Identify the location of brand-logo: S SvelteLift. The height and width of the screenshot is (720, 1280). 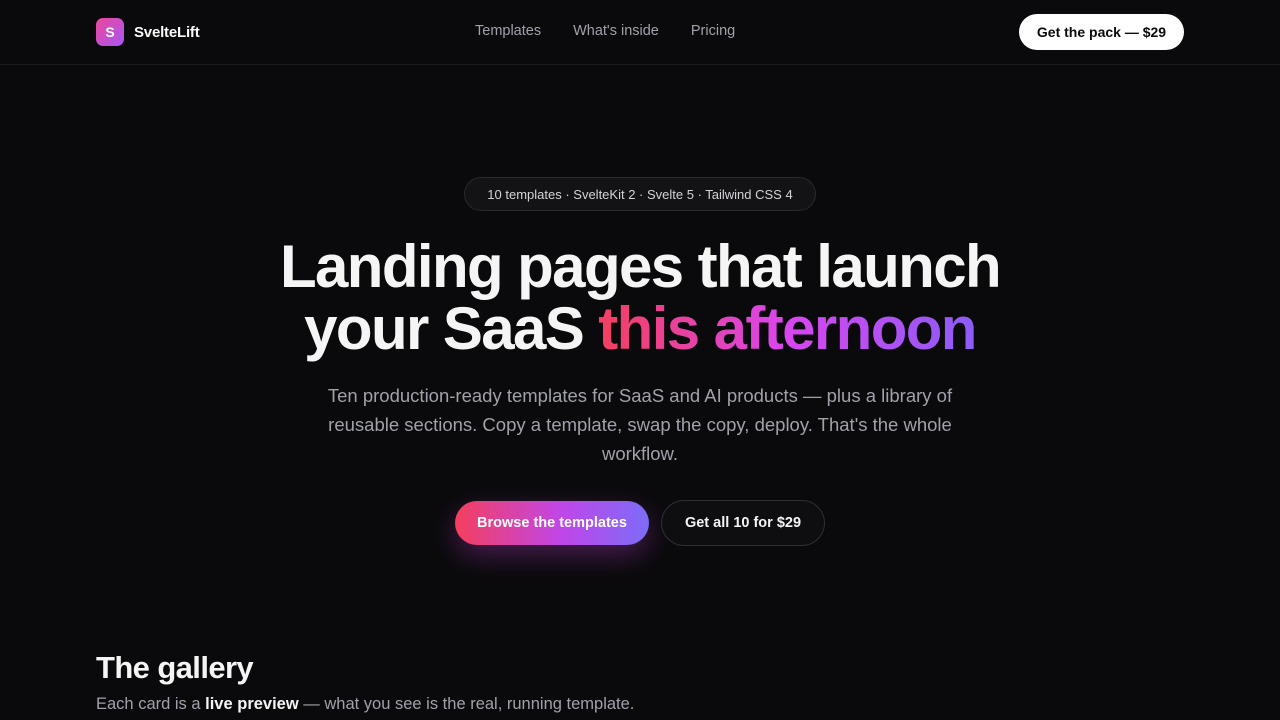
(148, 32).